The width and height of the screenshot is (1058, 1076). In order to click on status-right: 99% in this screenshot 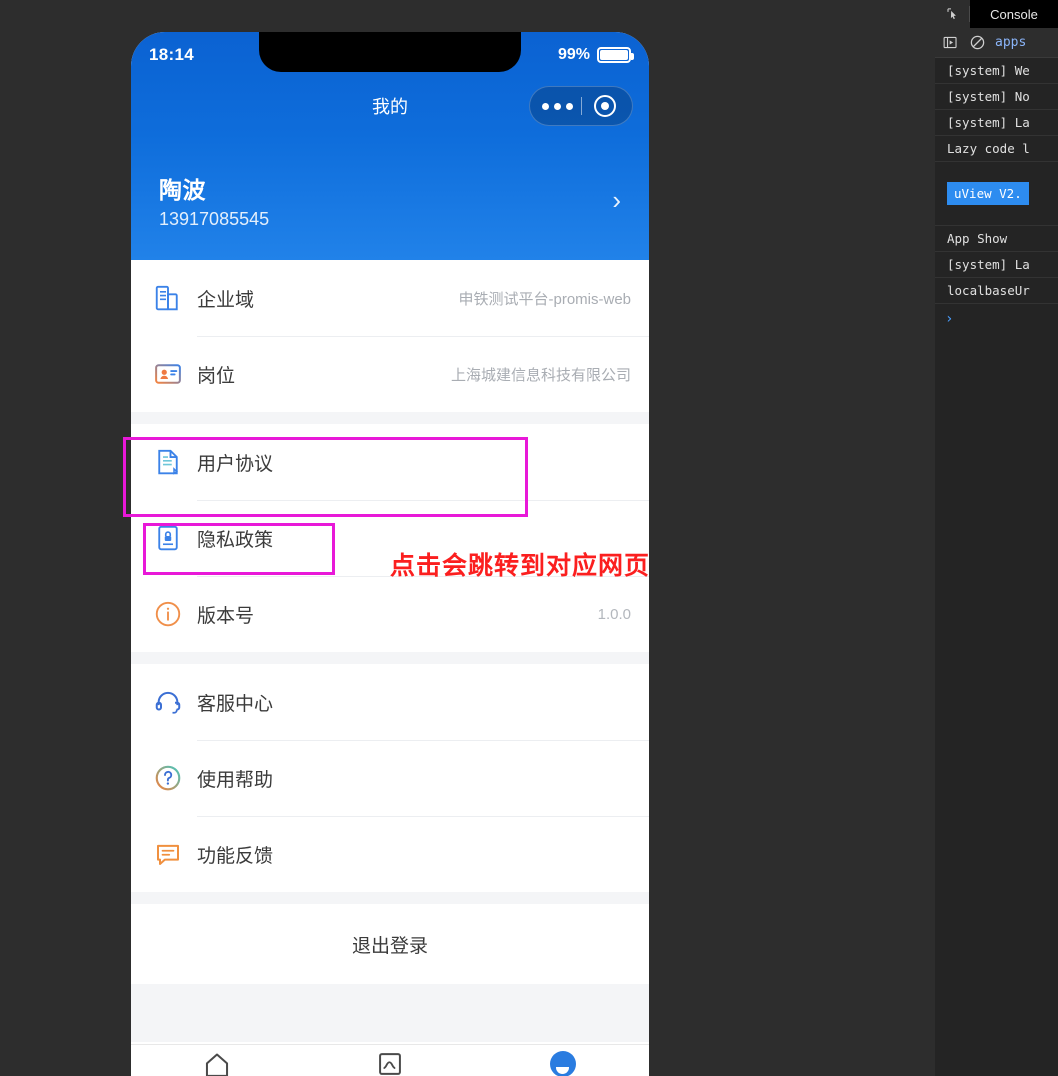, I will do `click(595, 55)`.